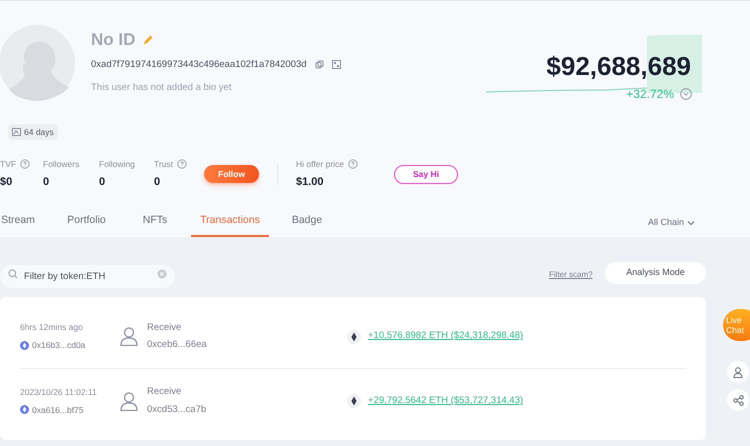  What do you see at coordinates (148, 39) in the screenshot?
I see `pencil-icon` at bounding box center [148, 39].